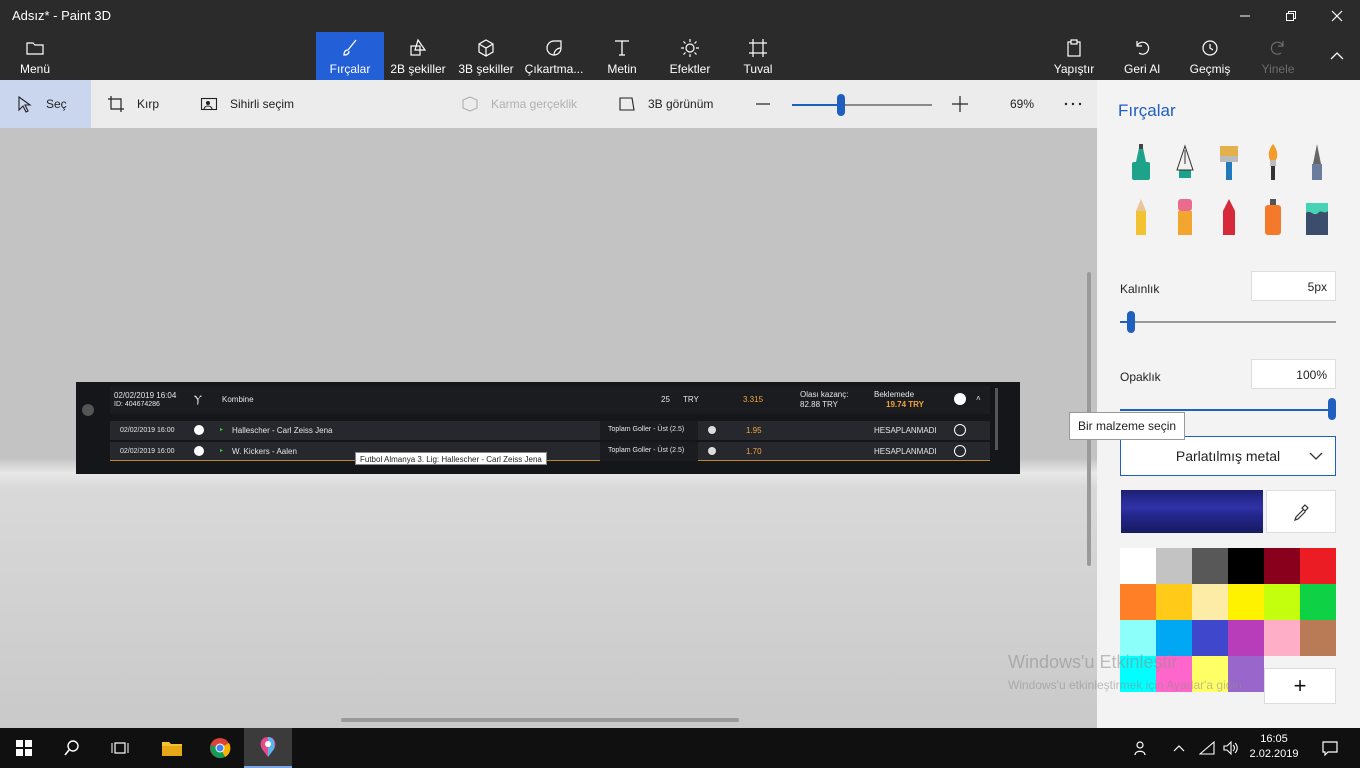  What do you see at coordinates (665, 104) in the screenshot?
I see `view-3d-button: 3B görünüm` at bounding box center [665, 104].